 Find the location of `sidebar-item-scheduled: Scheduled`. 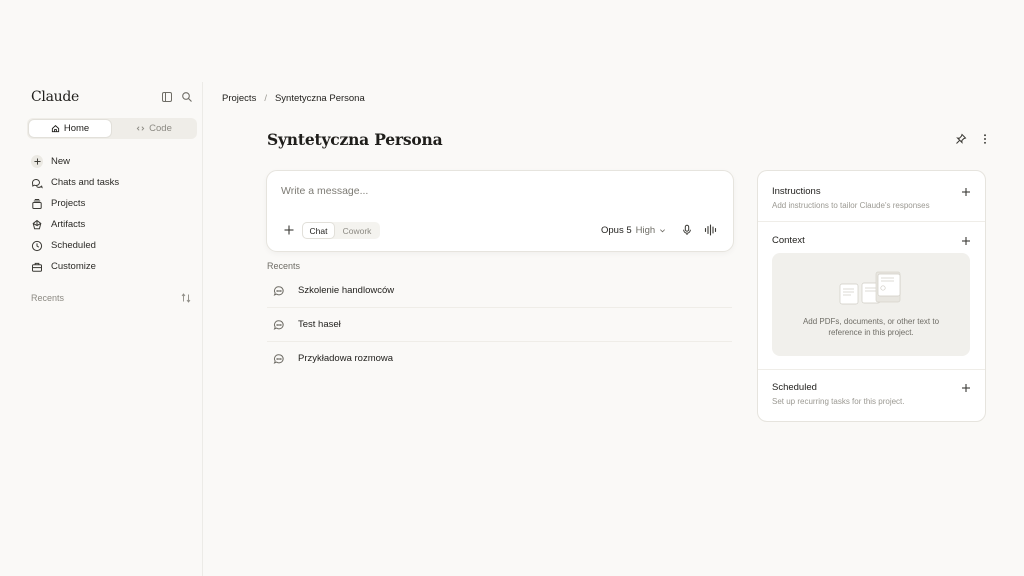

sidebar-item-scheduled: Scheduled is located at coordinates (75, 245).